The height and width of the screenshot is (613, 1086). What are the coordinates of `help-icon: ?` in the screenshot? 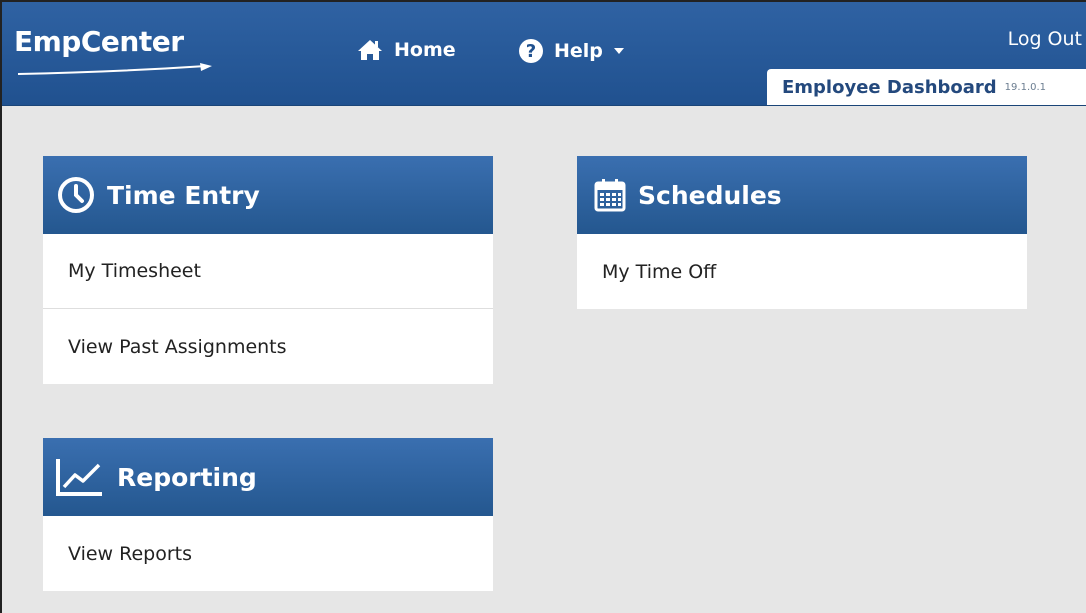 It's located at (531, 51).